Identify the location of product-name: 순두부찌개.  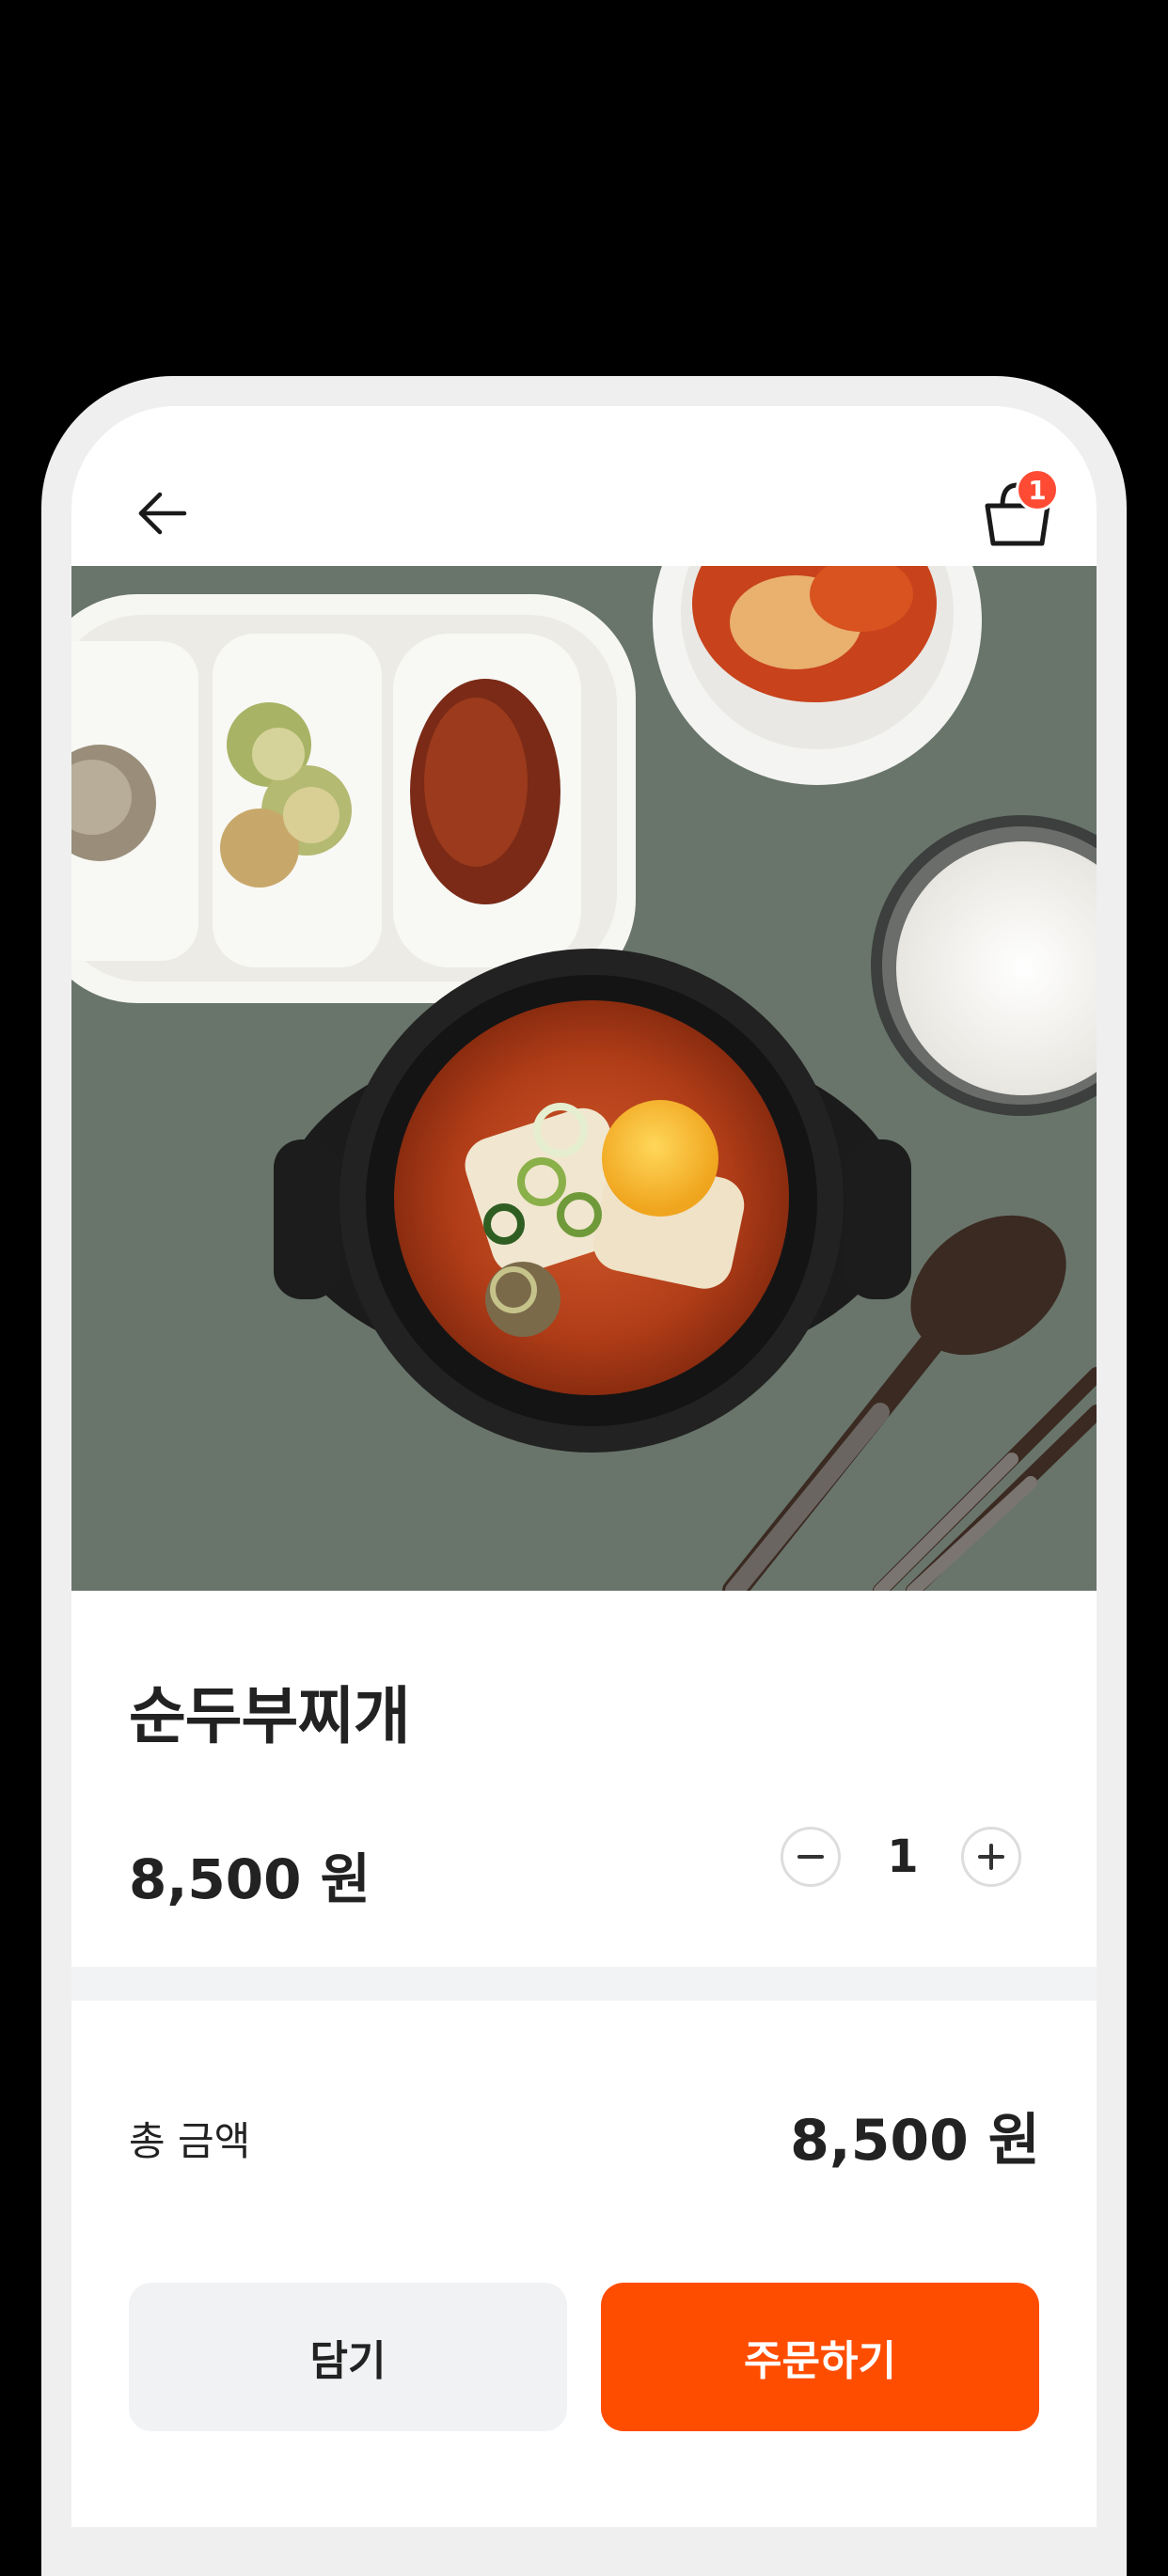
(270, 1716).